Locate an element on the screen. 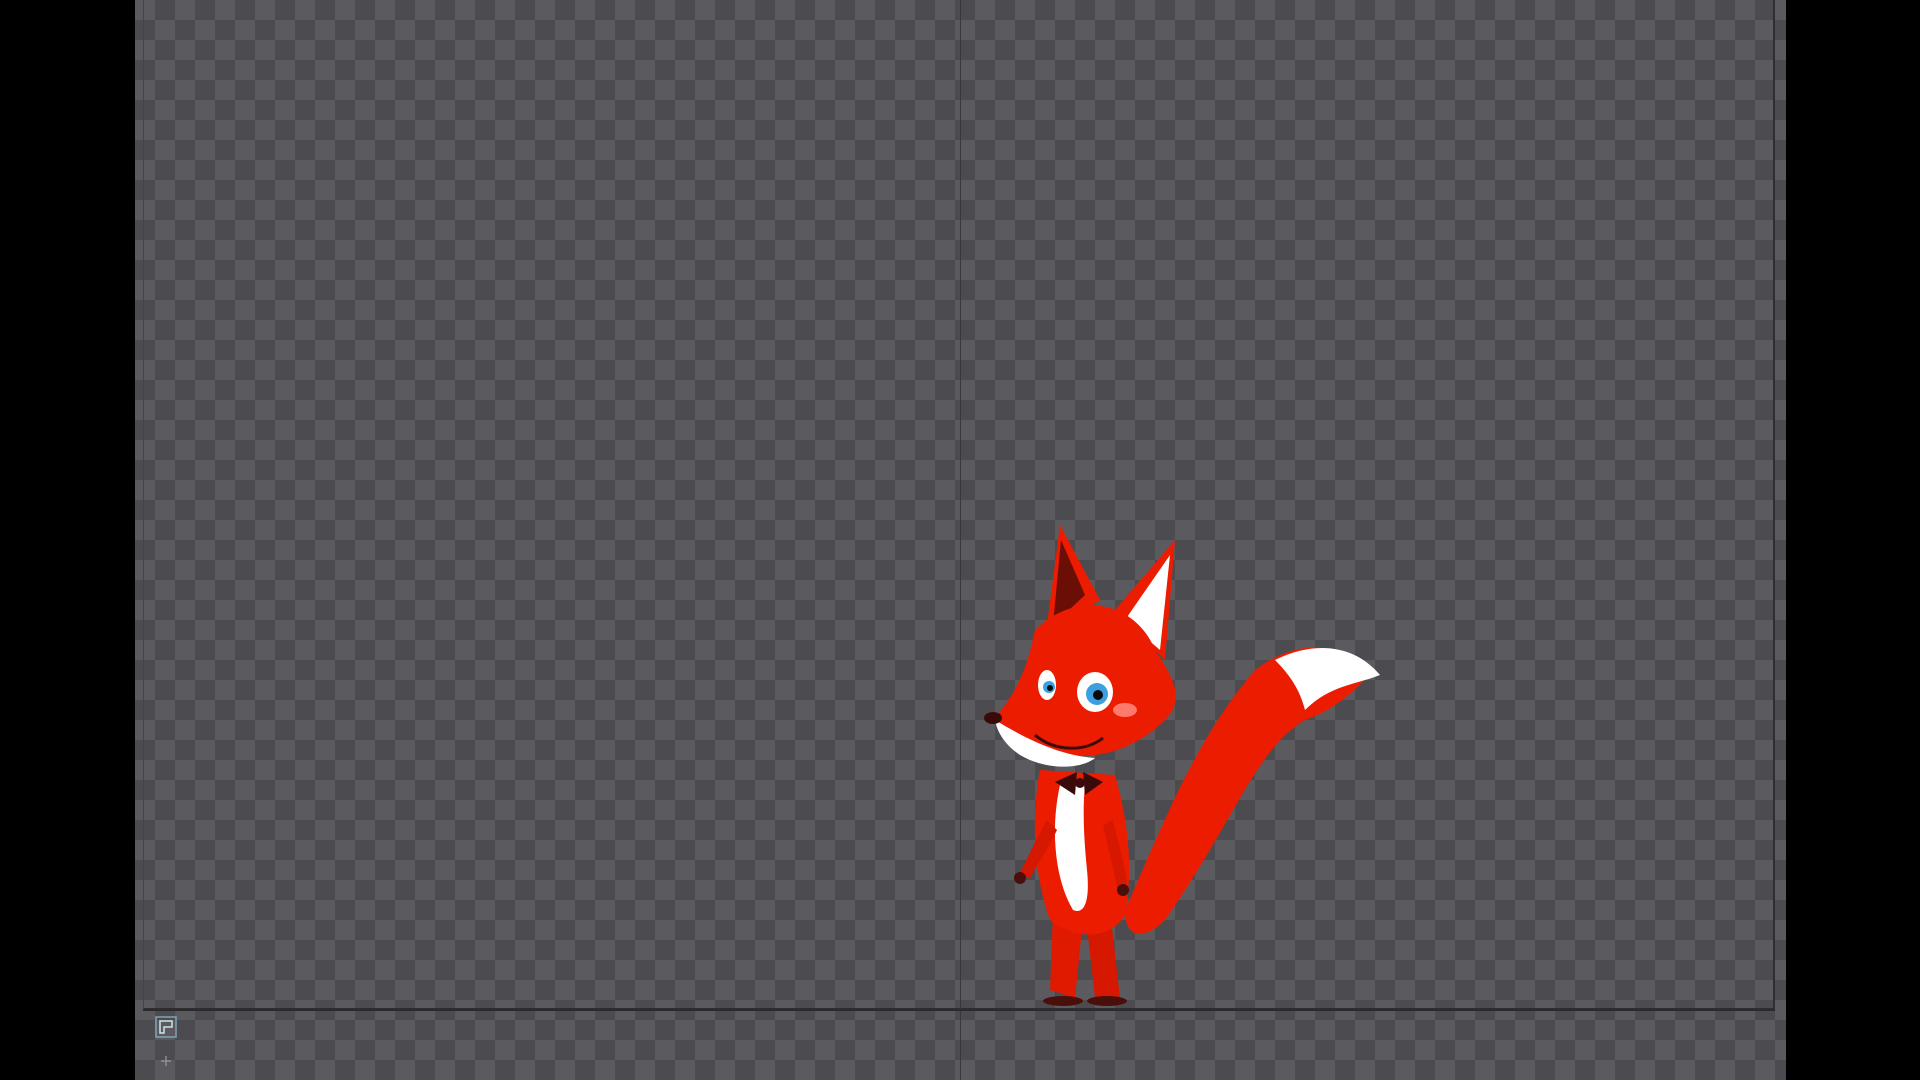  letterbox-left is located at coordinates (67, 540).